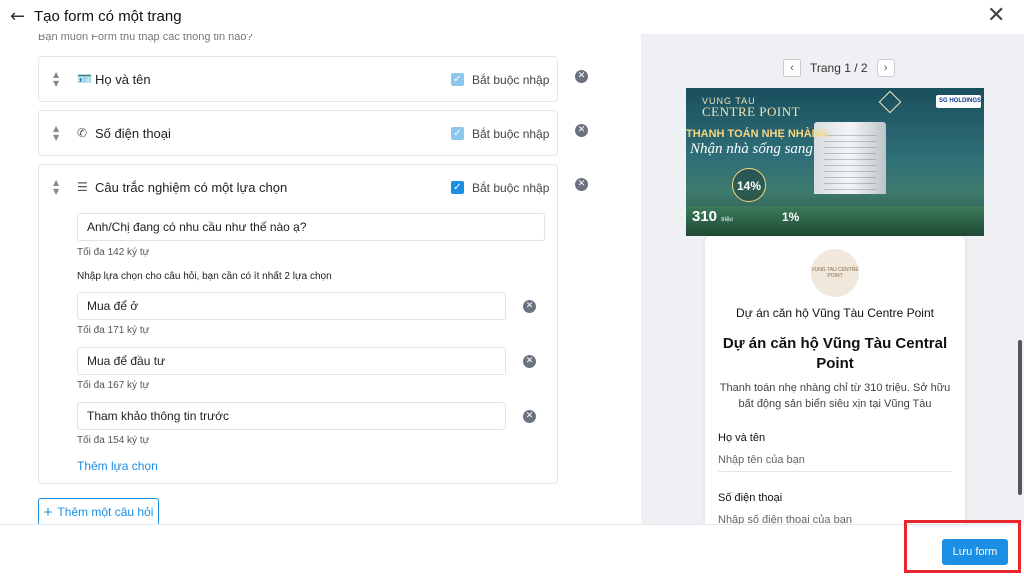  What do you see at coordinates (996, 15) in the screenshot?
I see `close-icon: ✕` at bounding box center [996, 15].